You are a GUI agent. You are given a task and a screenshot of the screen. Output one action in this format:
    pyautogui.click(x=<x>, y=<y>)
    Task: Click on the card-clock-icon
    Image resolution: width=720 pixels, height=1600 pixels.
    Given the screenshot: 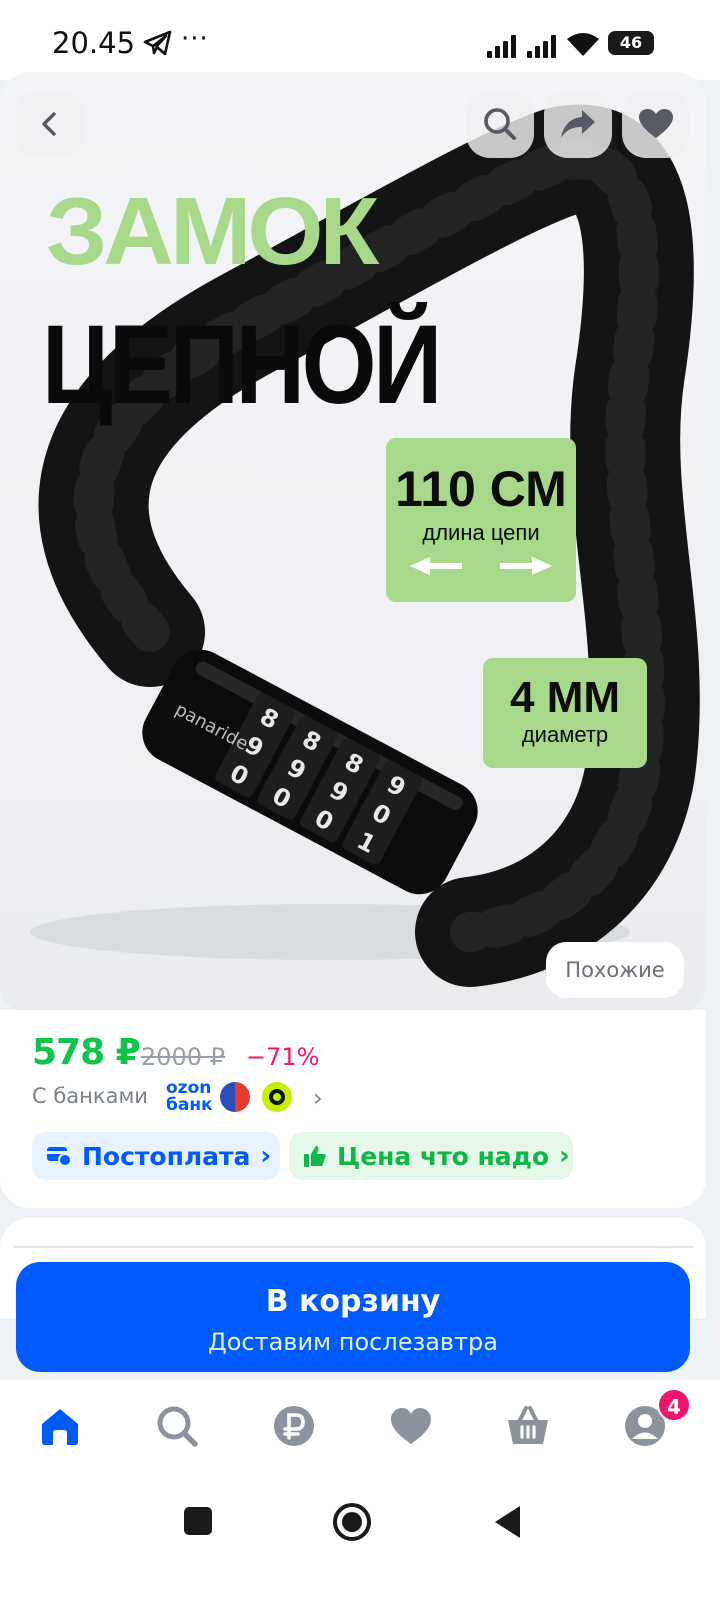 What is the action you would take?
    pyautogui.click(x=59, y=1157)
    